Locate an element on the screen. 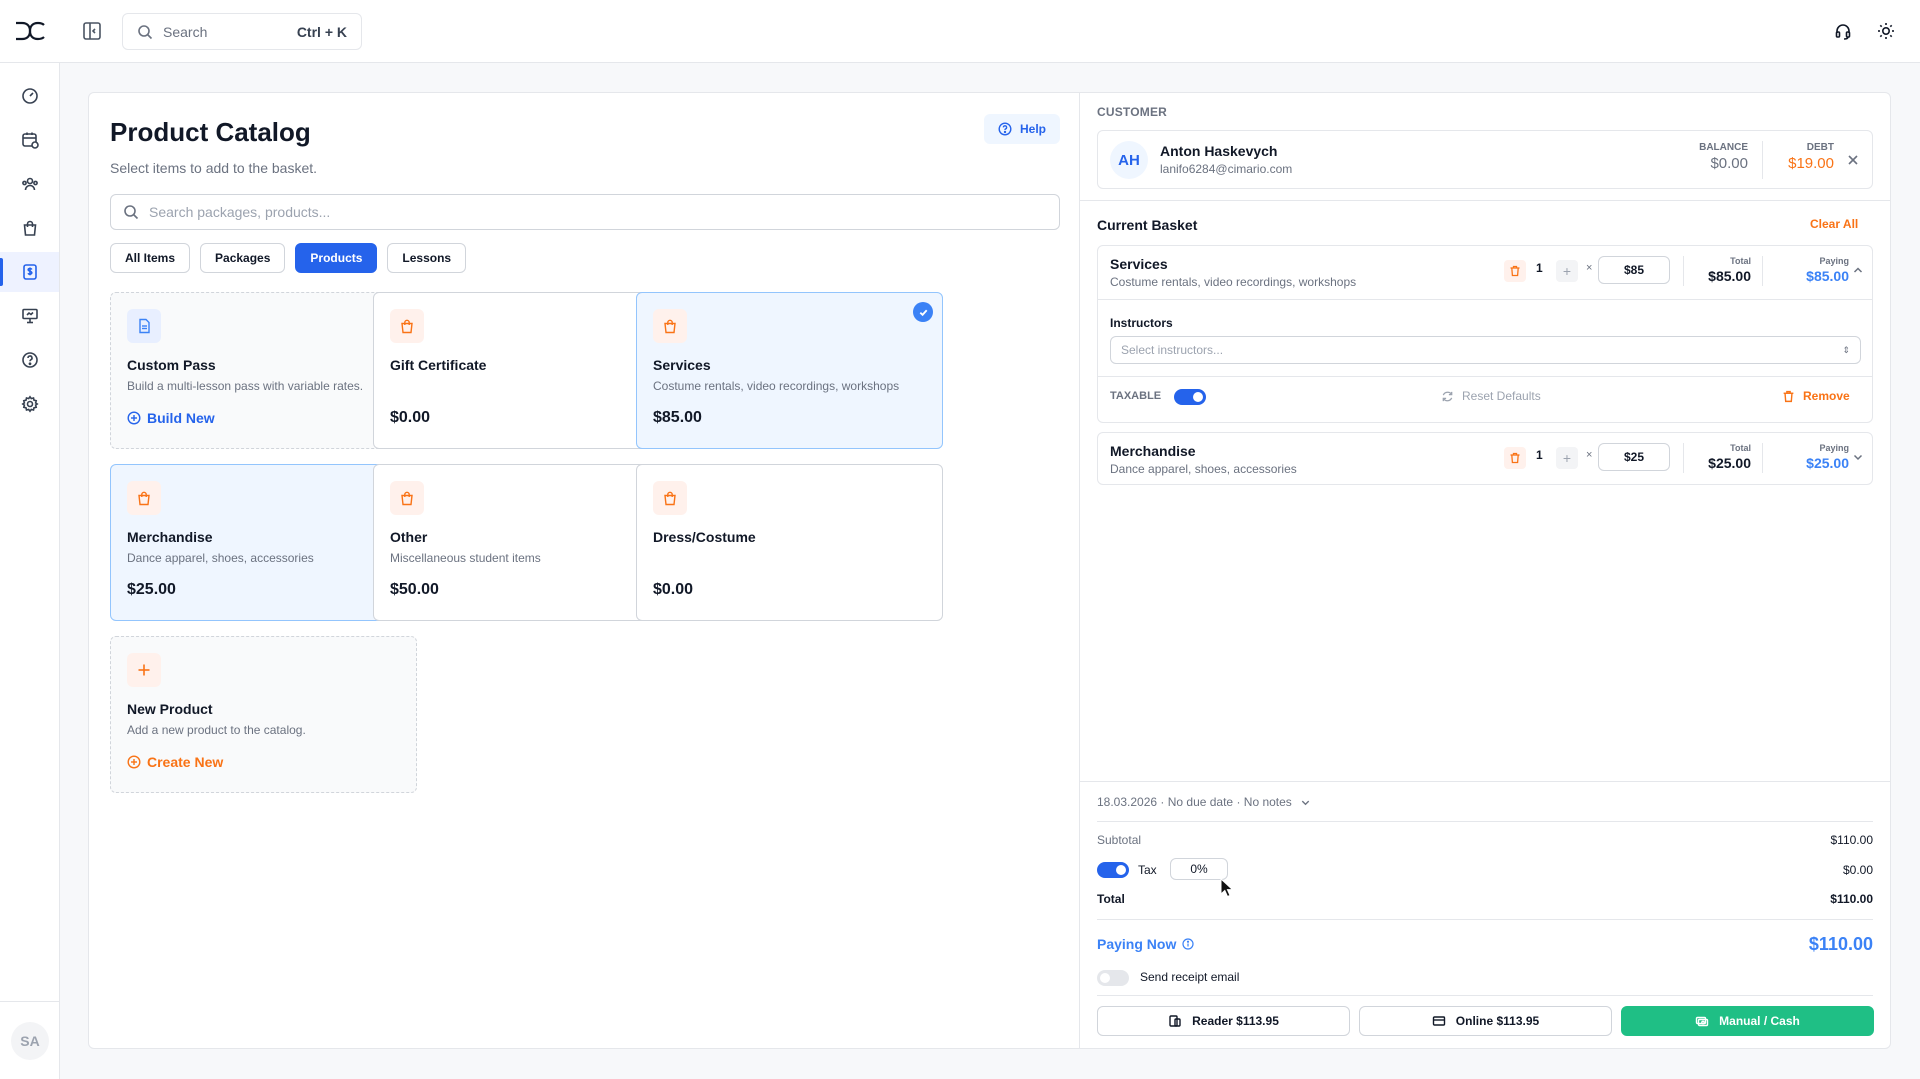 This screenshot has height=1079, width=1920. info-icon is located at coordinates (1188, 944).